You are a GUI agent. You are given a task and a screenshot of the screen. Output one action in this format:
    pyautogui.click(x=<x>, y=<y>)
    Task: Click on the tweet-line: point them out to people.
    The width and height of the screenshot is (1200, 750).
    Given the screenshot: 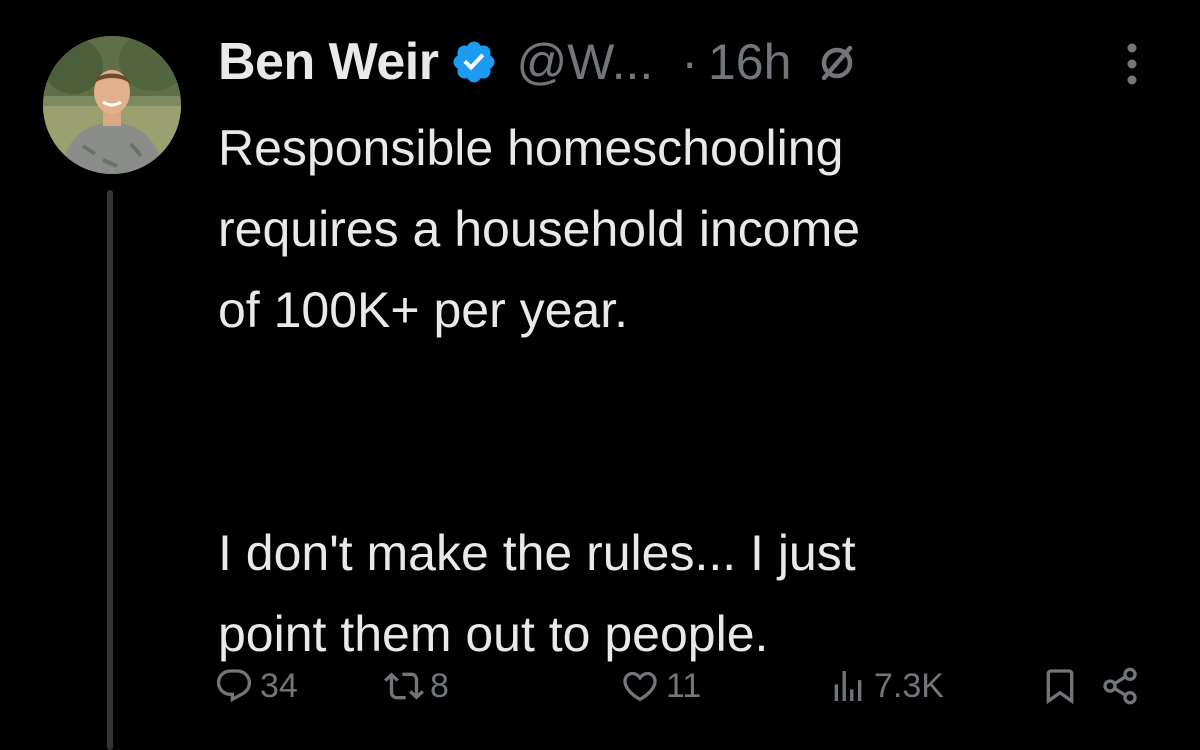 What is the action you would take?
    pyautogui.click(x=493, y=634)
    